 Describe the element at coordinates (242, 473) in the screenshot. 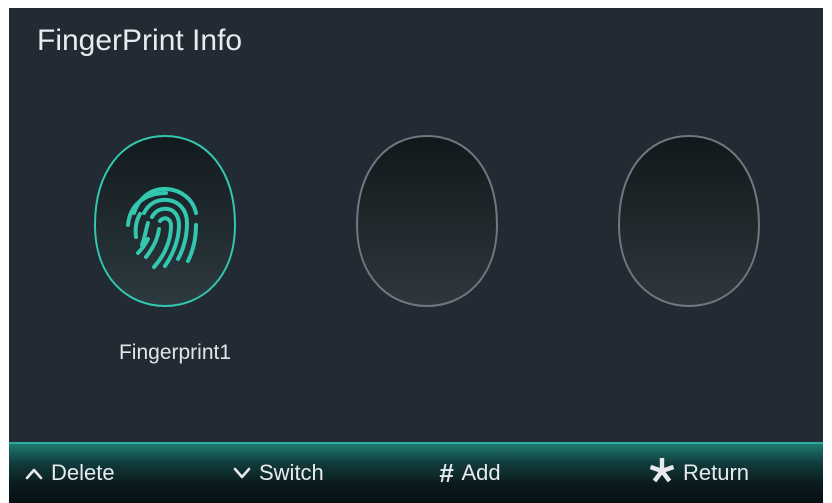

I see `chevron-down-icon` at that location.